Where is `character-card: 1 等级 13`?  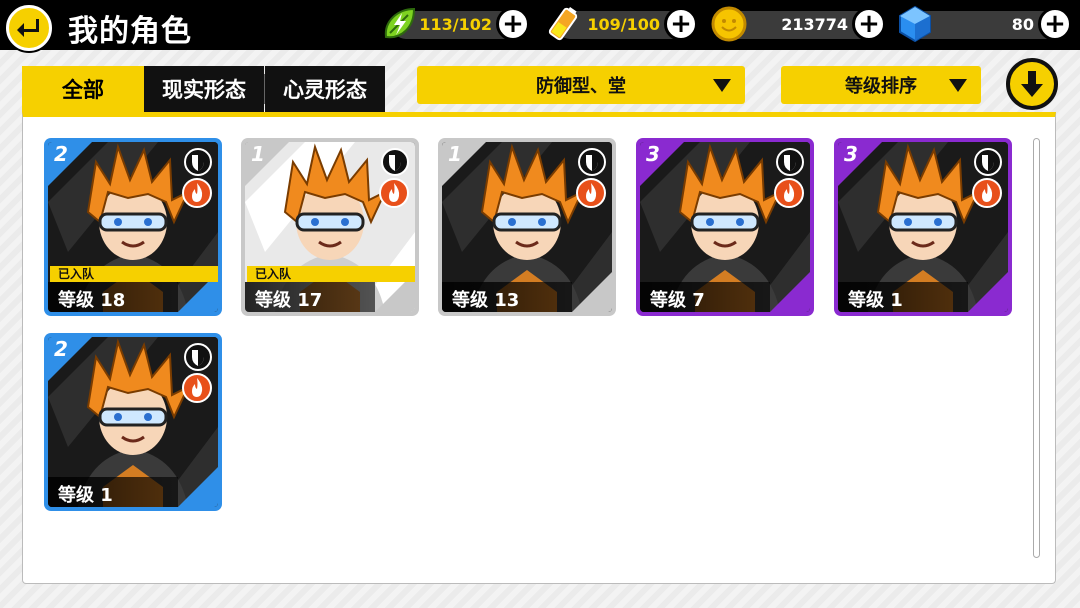
character-card: 1 等级 13 is located at coordinates (527, 227).